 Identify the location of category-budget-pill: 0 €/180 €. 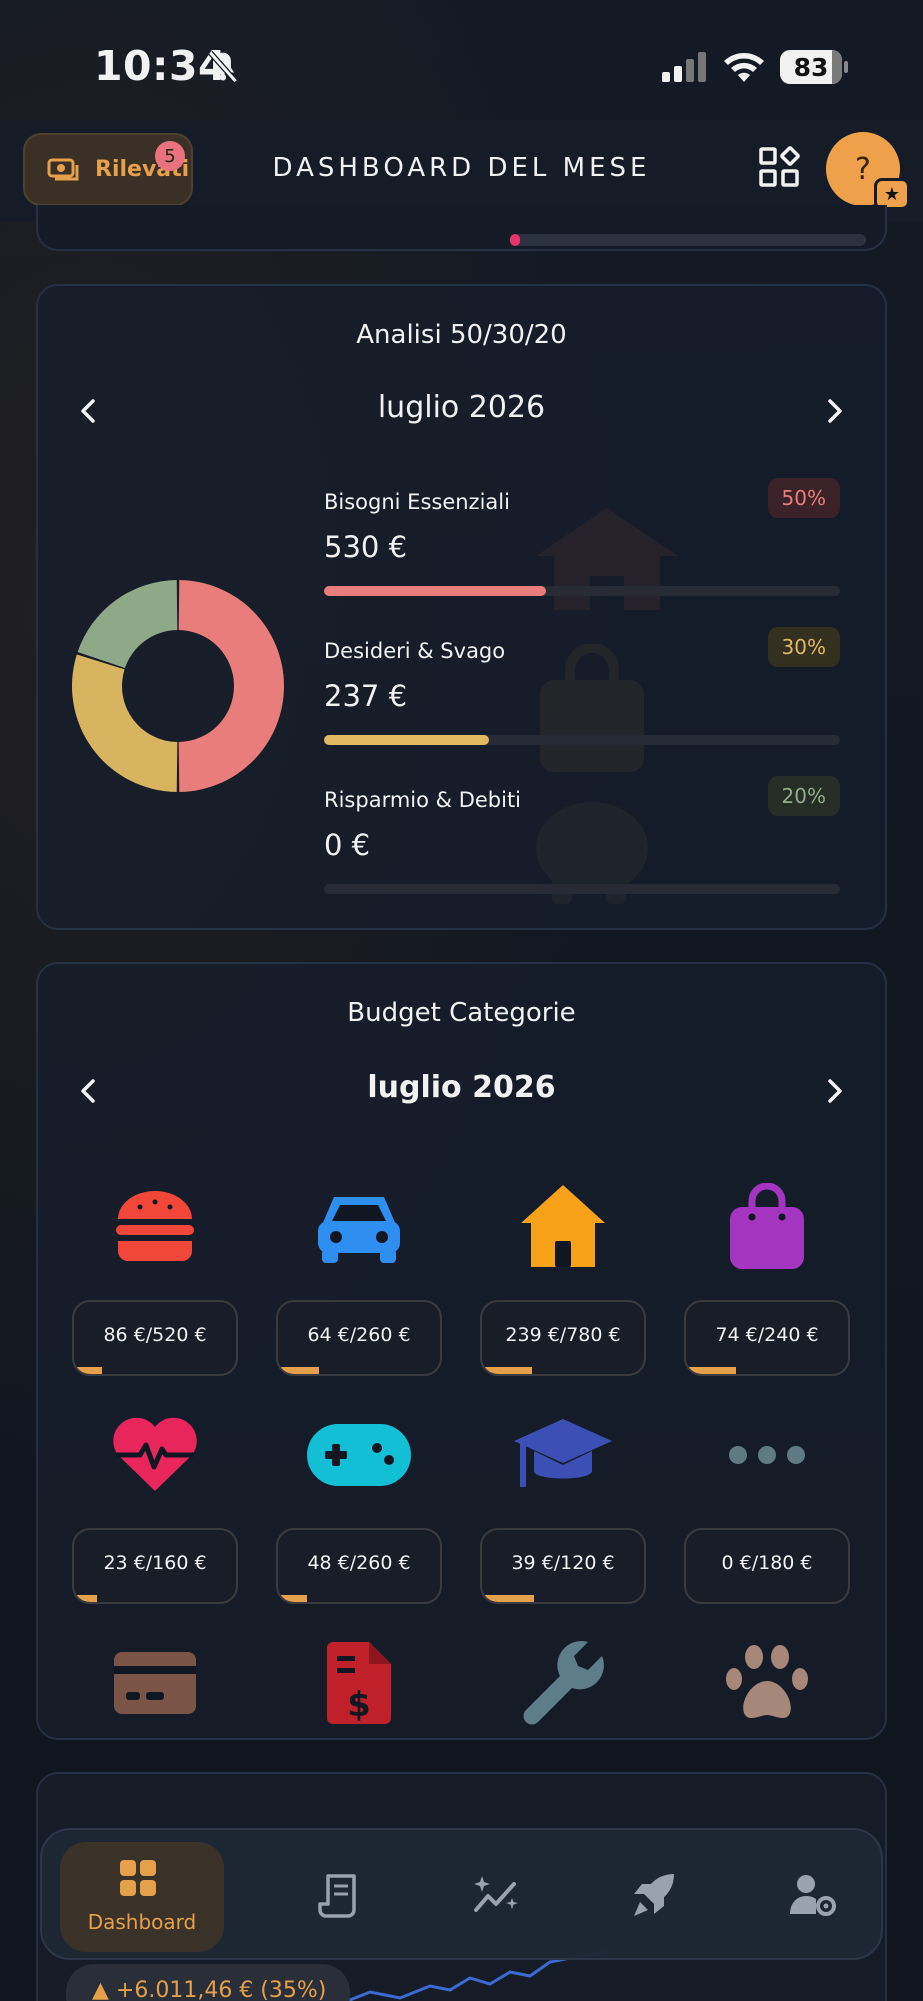
(767, 1566).